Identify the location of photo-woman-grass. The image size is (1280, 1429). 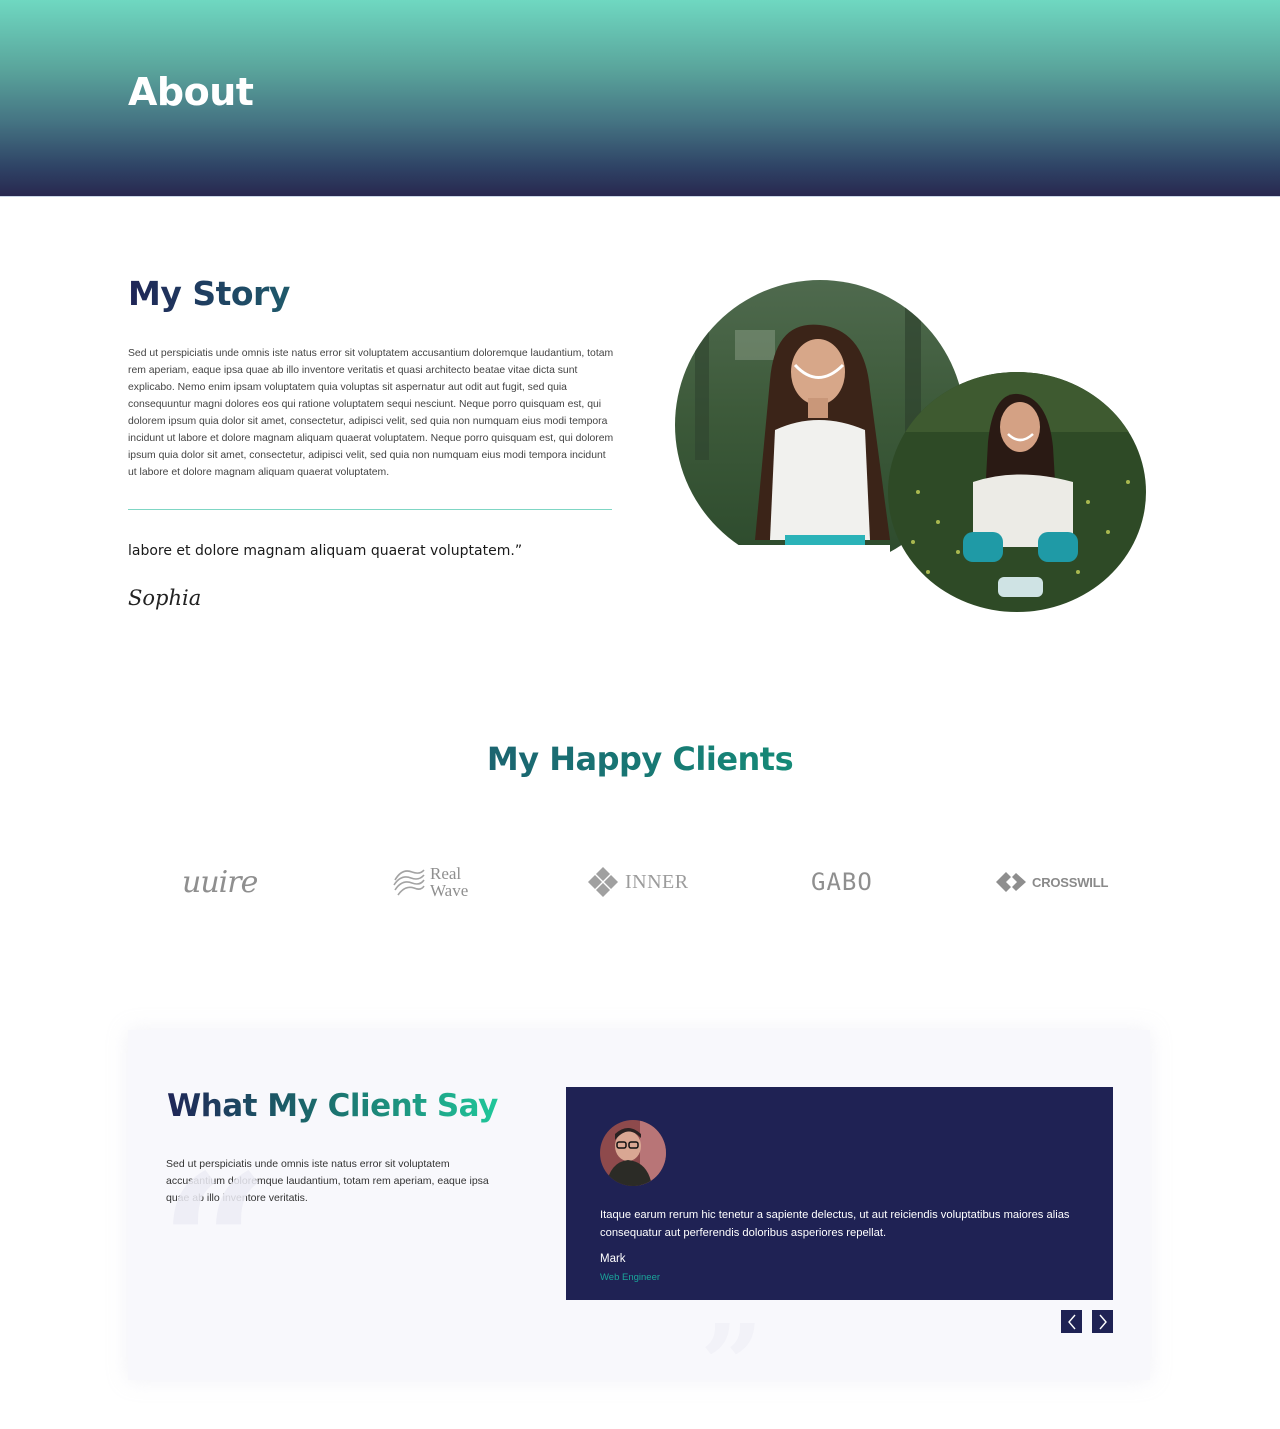
(1017, 492).